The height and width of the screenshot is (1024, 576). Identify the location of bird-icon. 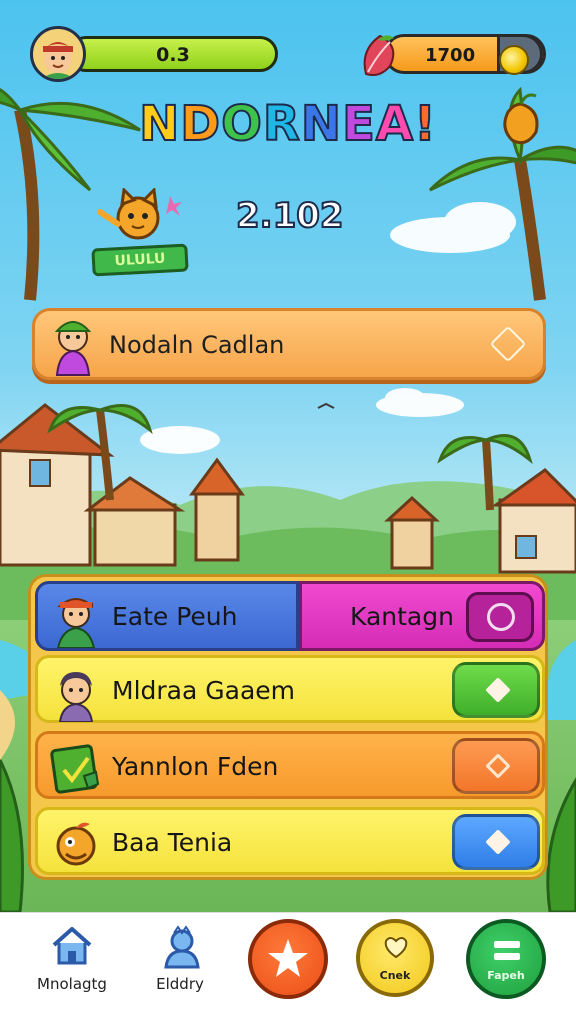
(76, 844).